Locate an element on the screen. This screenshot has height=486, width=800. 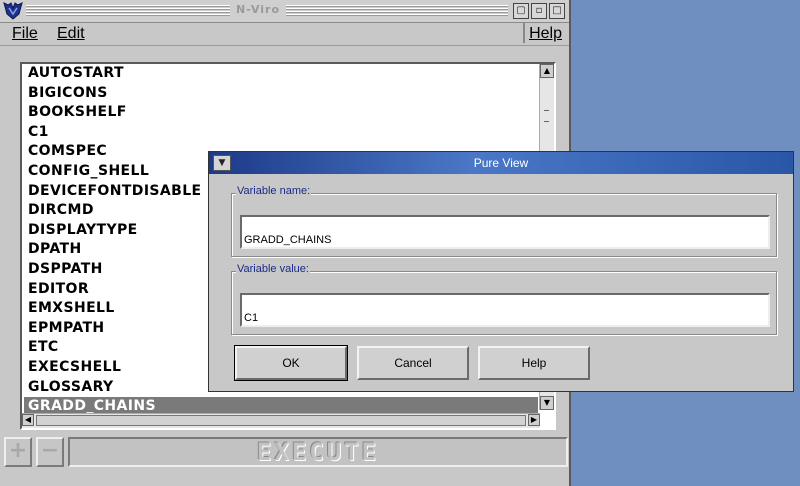
scroll-right-button: ▶ is located at coordinates (534, 420).